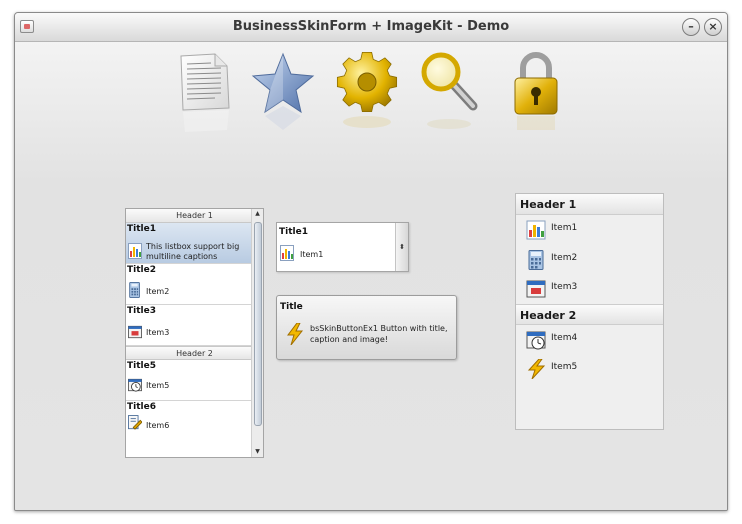  Describe the element at coordinates (158, 291) in the screenshot. I see `list-item-caption: Item2` at that location.